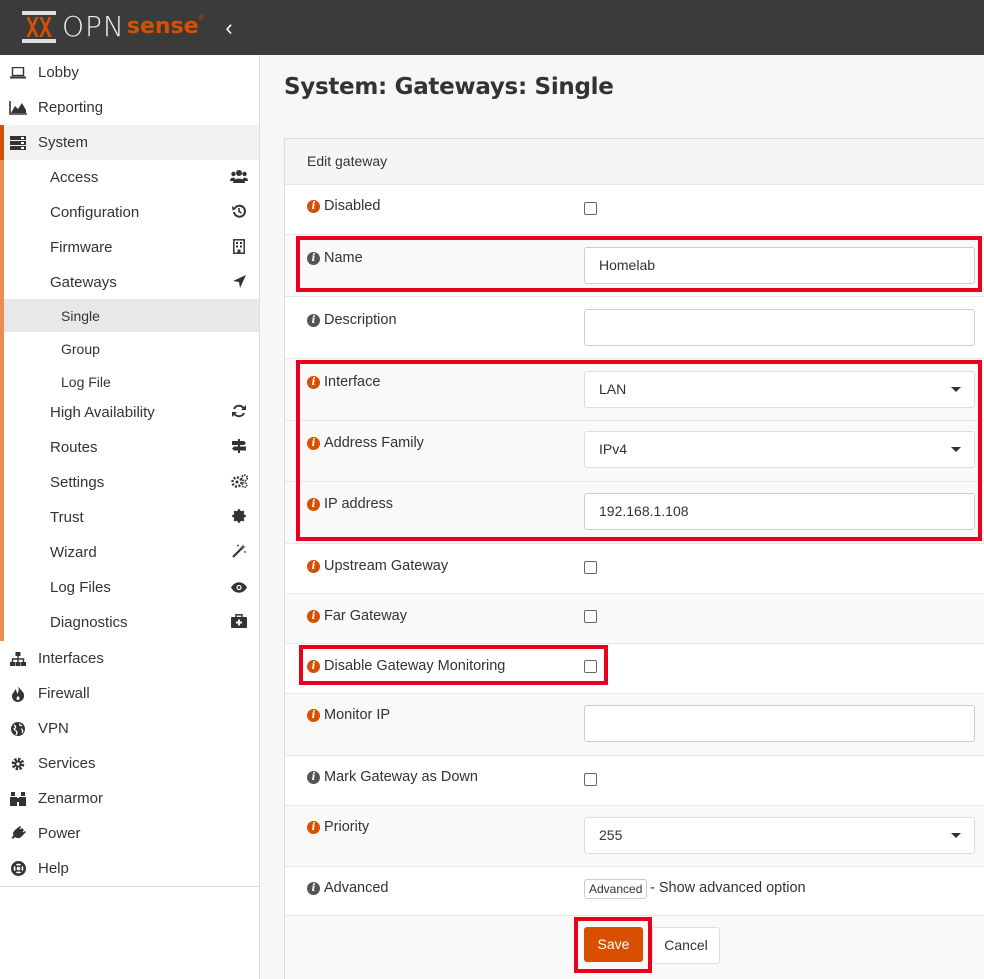 This screenshot has height=979, width=984. I want to click on active-section-marker, so click(2, 142).